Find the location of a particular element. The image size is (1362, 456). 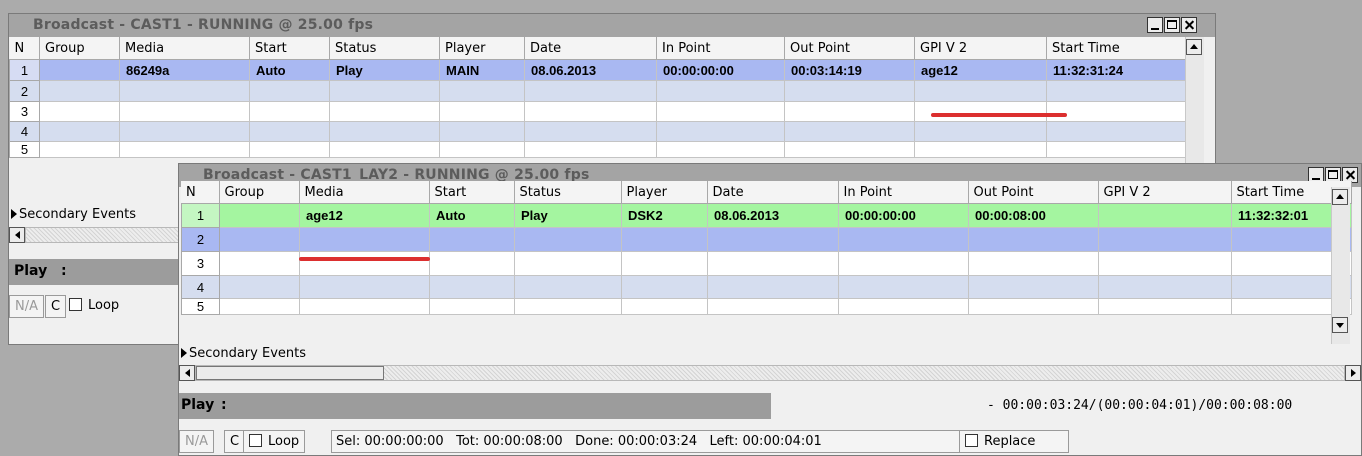

table-cell: 00:03:14:19 is located at coordinates (849, 70).